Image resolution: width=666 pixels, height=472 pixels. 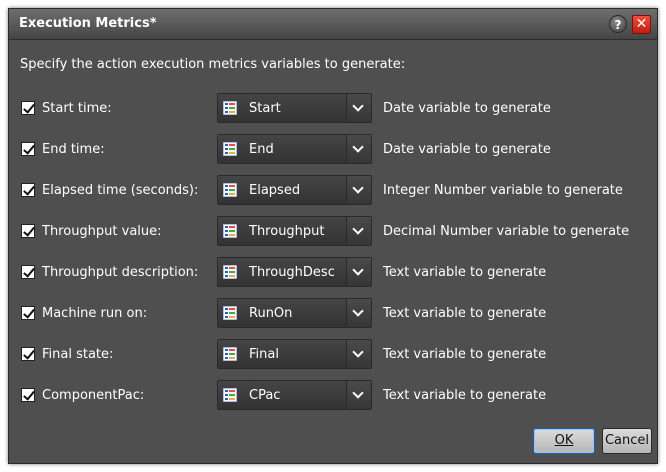 I want to click on combo-value: ThroughDesc, so click(x=292, y=272).